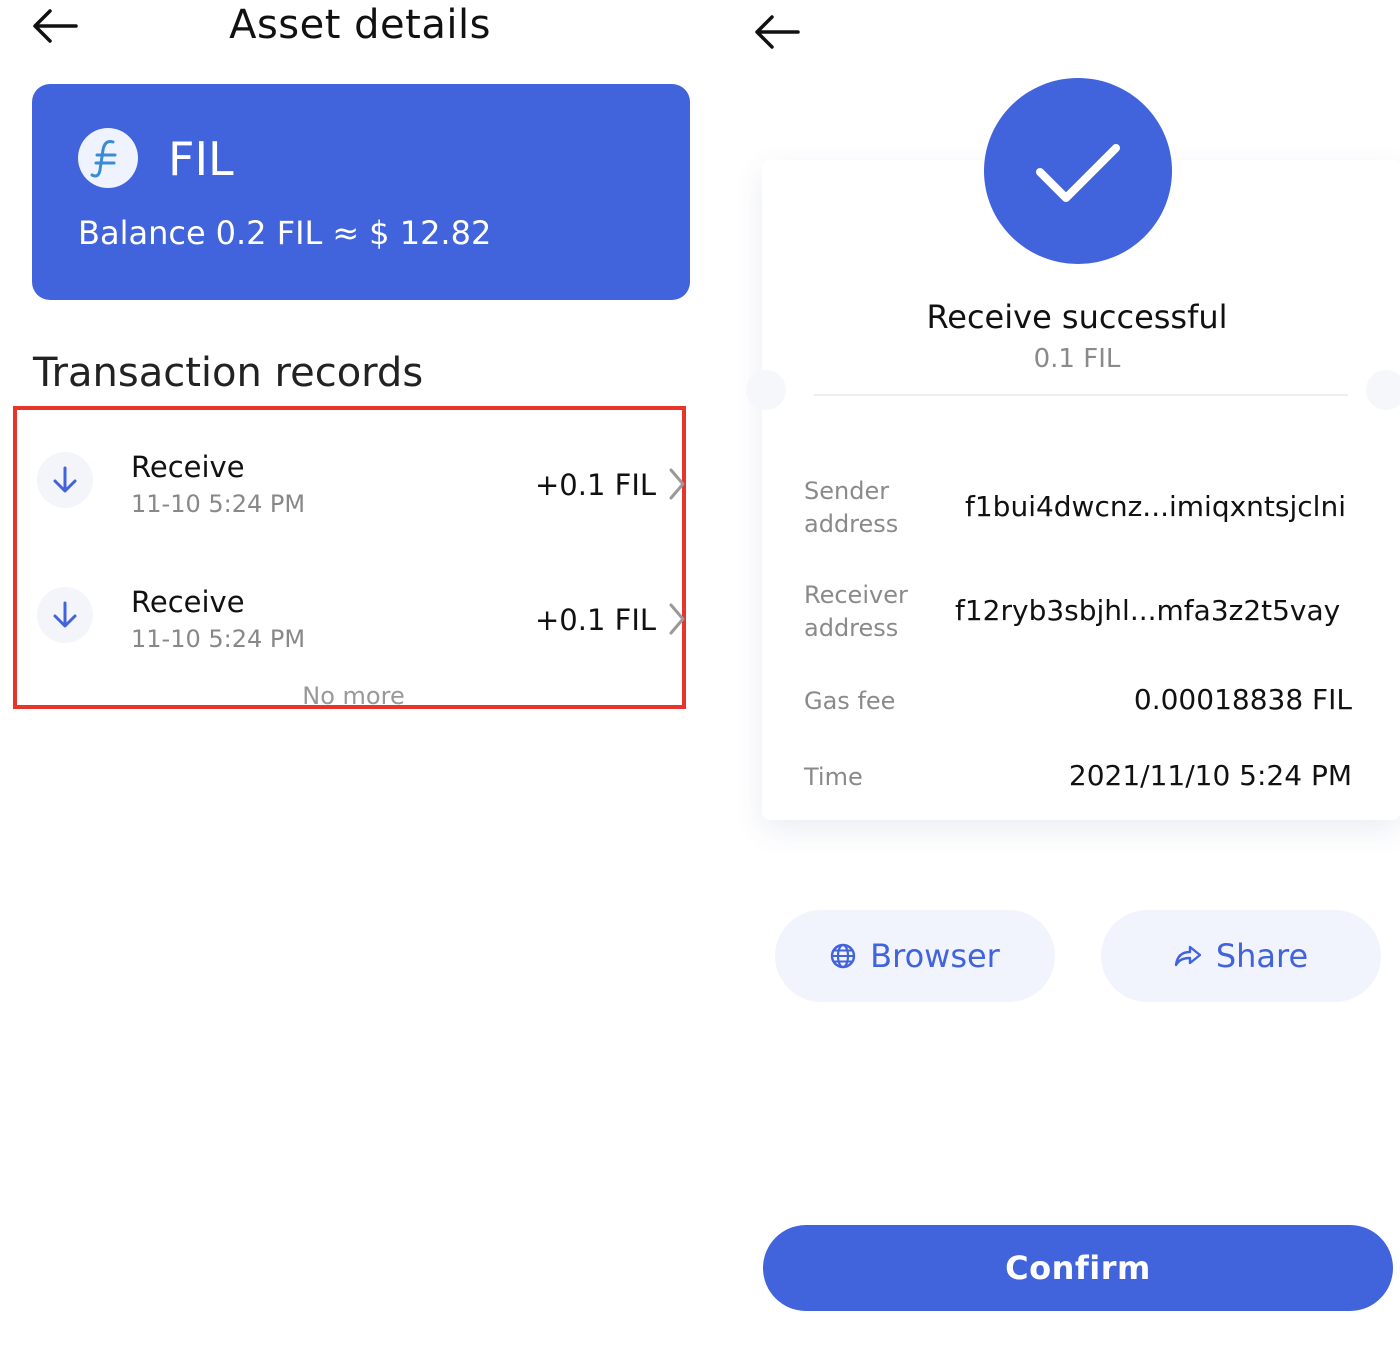  I want to click on gas-fee-value: 0.00018838 FIL, so click(1242, 699).